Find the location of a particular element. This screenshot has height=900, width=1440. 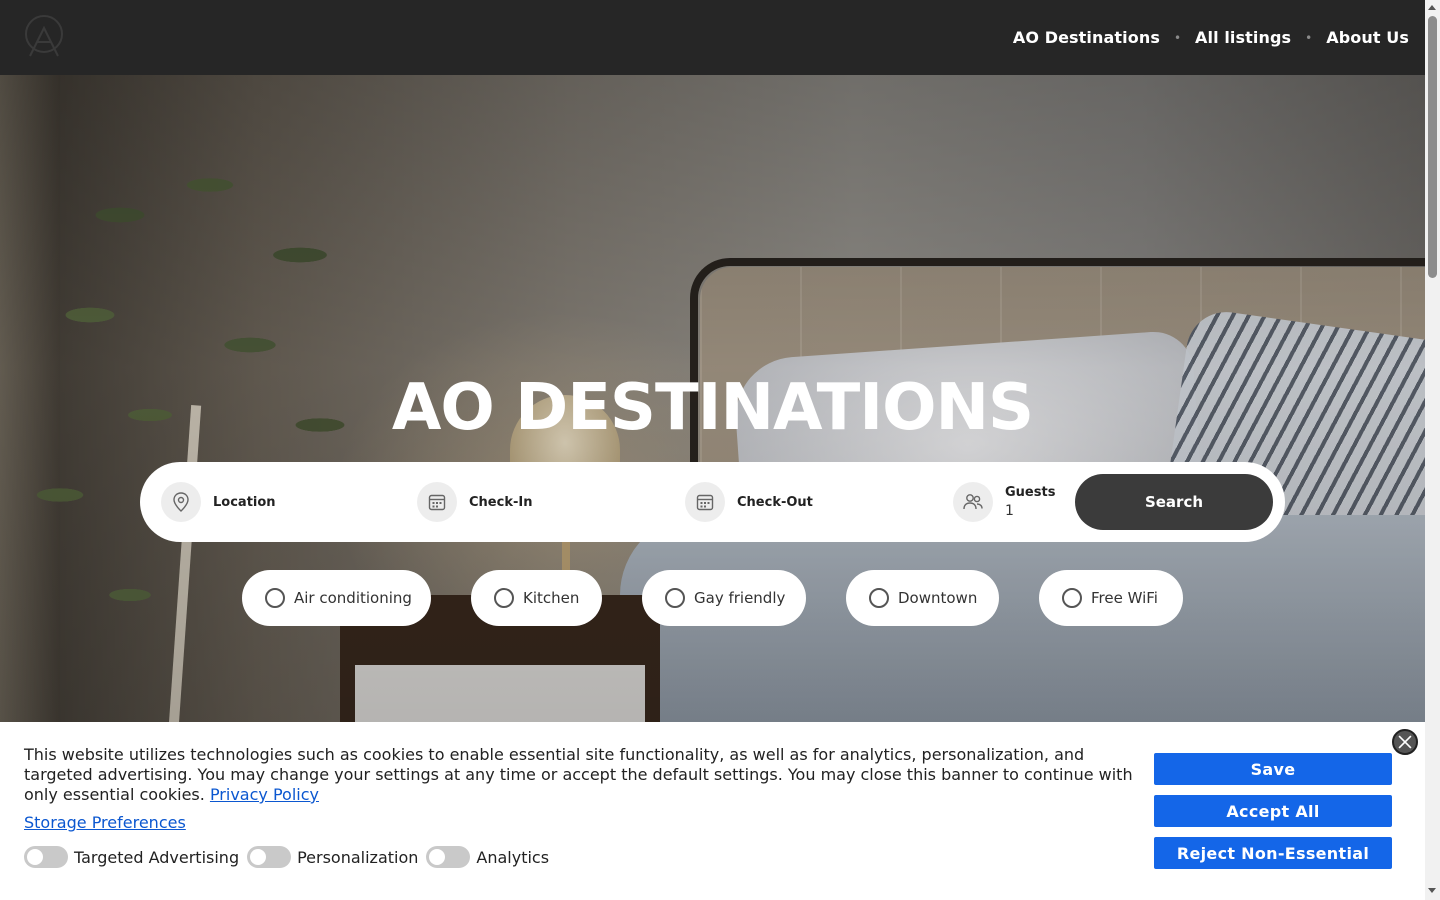

map-pin-icon is located at coordinates (181, 502).